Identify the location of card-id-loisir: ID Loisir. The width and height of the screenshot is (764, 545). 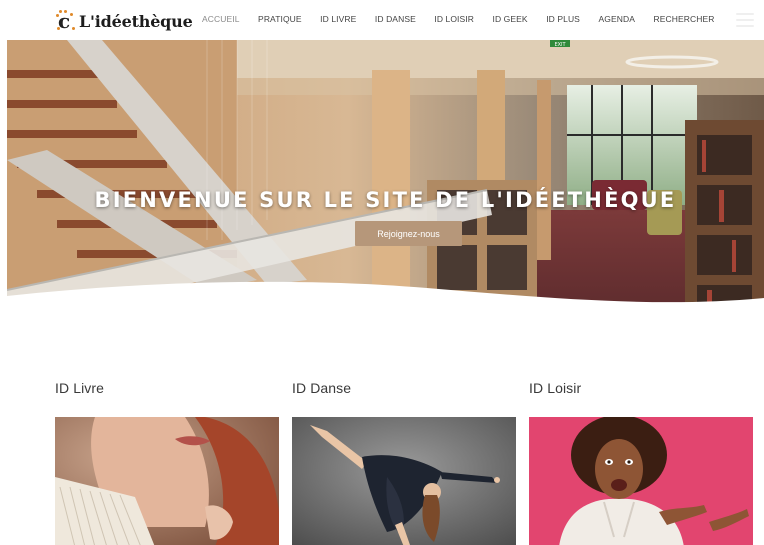
(641, 462).